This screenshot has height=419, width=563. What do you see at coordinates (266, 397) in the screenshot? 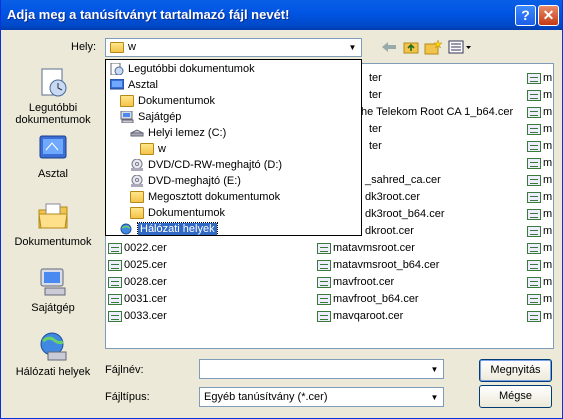
I see `filetype-value: Egyéb tanúsítvány (*.cer)` at bounding box center [266, 397].